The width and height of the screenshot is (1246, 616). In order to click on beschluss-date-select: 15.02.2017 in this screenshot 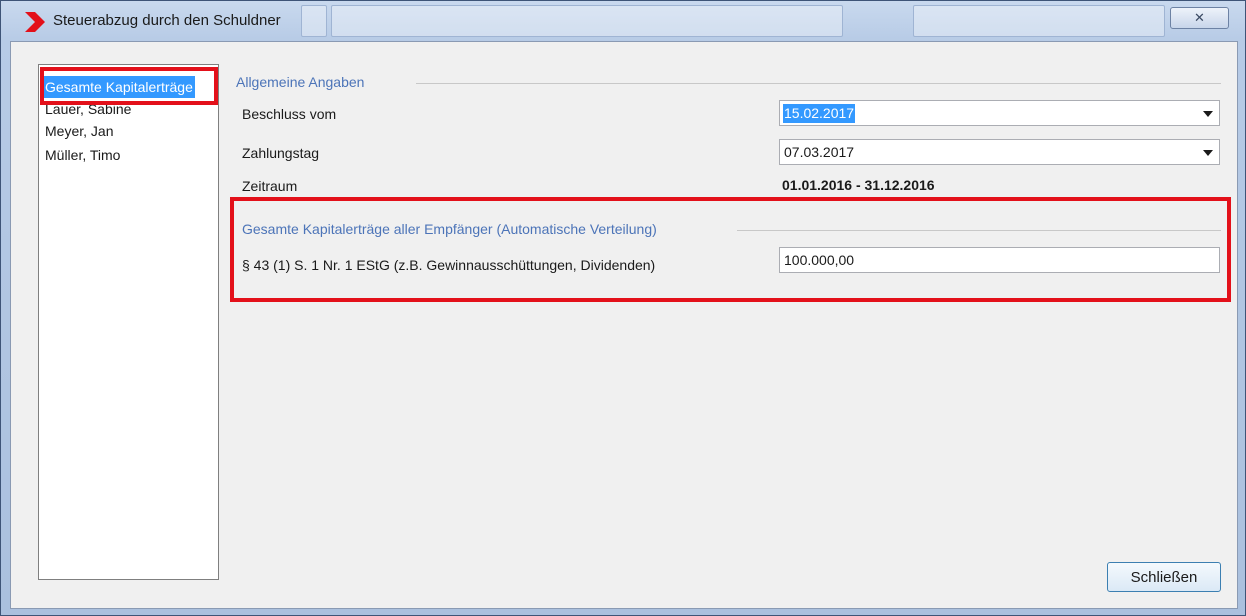, I will do `click(999, 113)`.